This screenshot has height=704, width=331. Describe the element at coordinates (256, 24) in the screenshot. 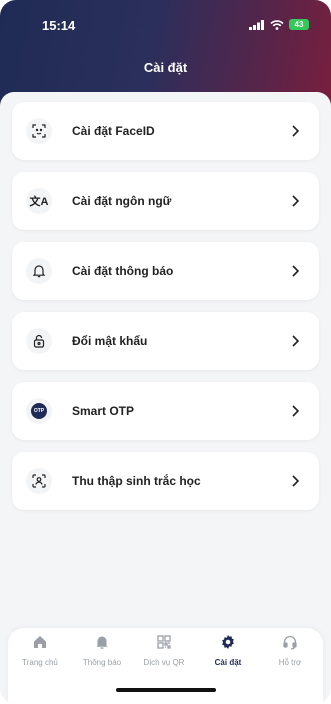

I see `signal-icon` at that location.